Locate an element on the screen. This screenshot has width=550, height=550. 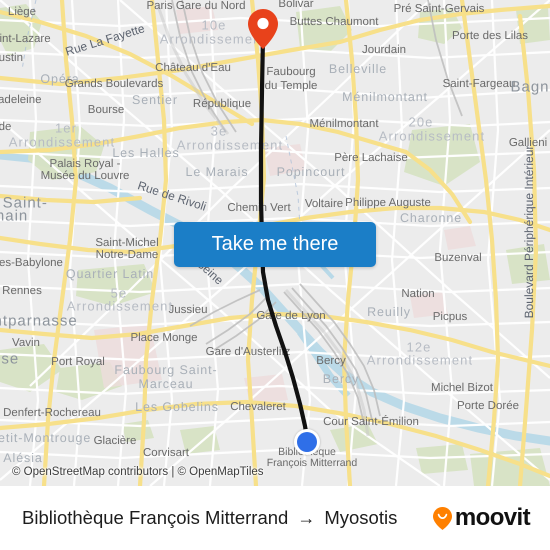
route-destination-label: Myosotis is located at coordinates (361, 517).